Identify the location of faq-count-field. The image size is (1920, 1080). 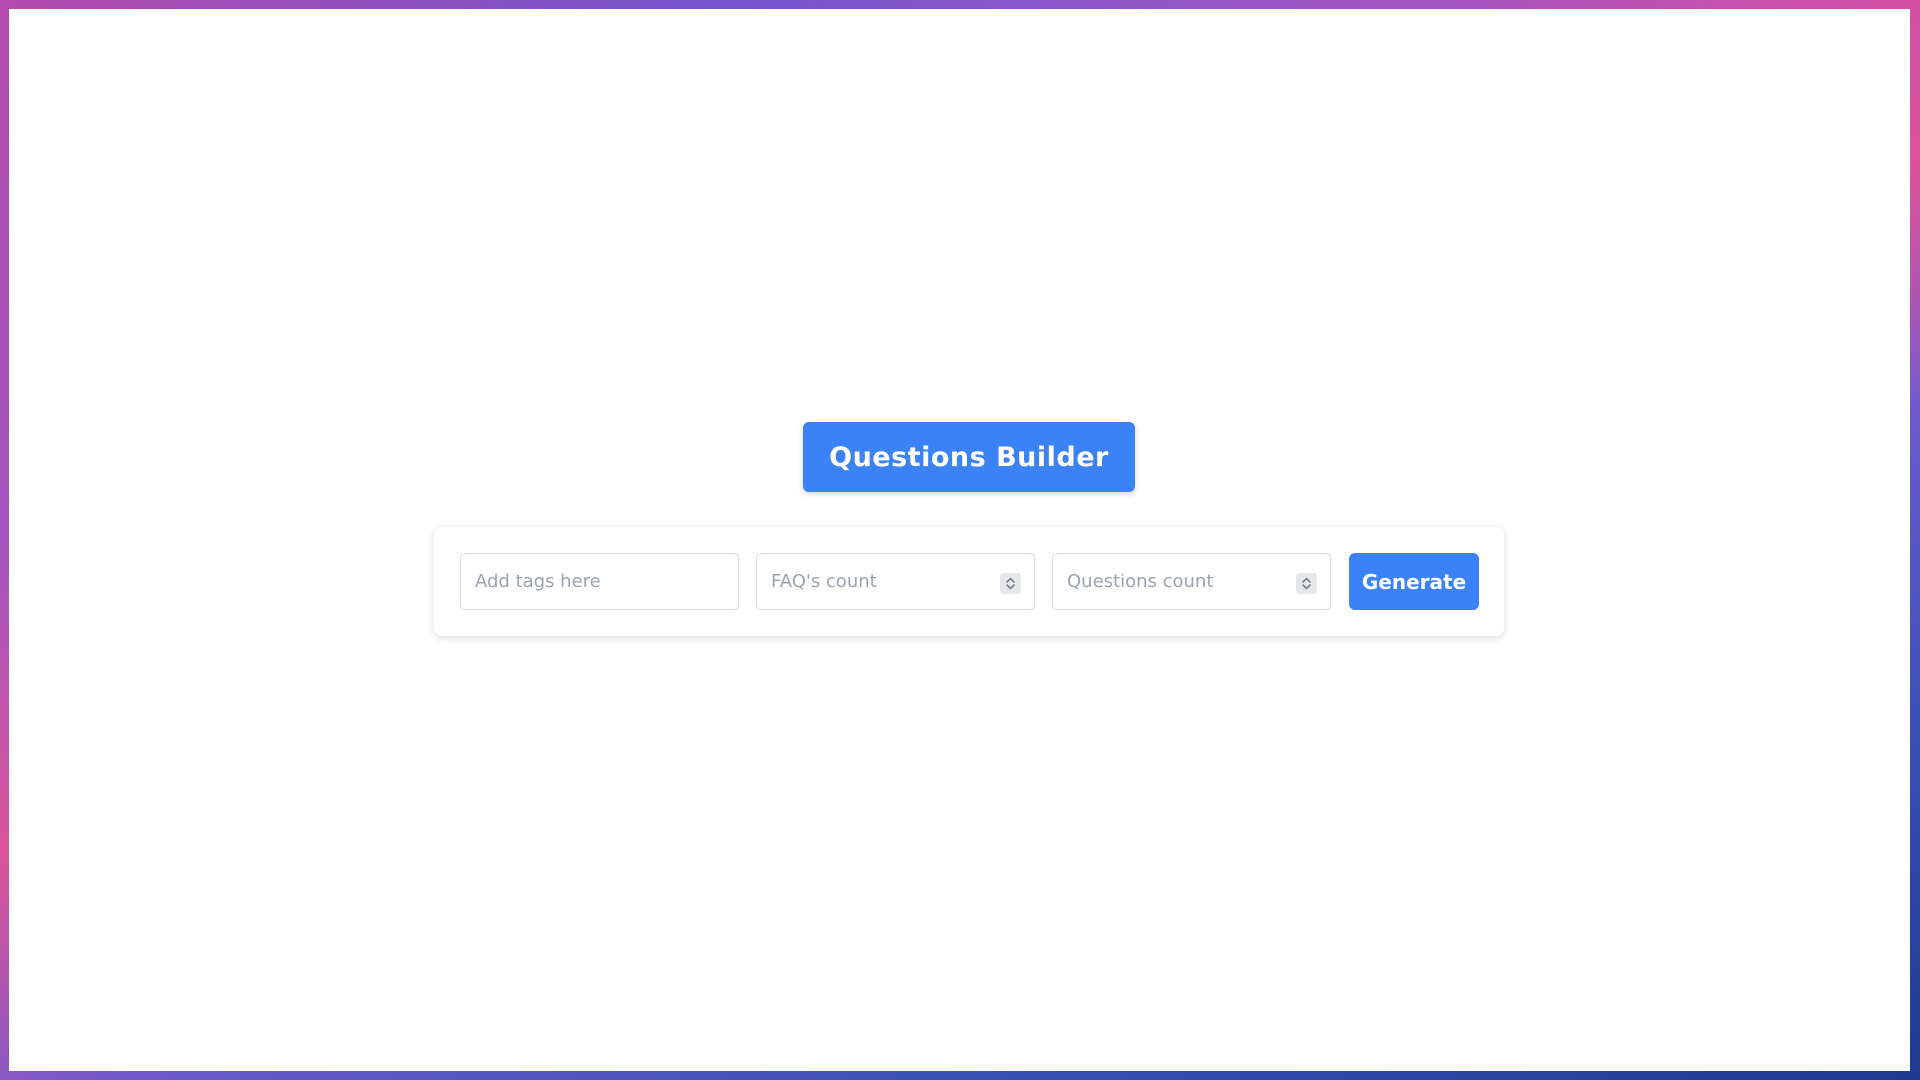
(895, 581).